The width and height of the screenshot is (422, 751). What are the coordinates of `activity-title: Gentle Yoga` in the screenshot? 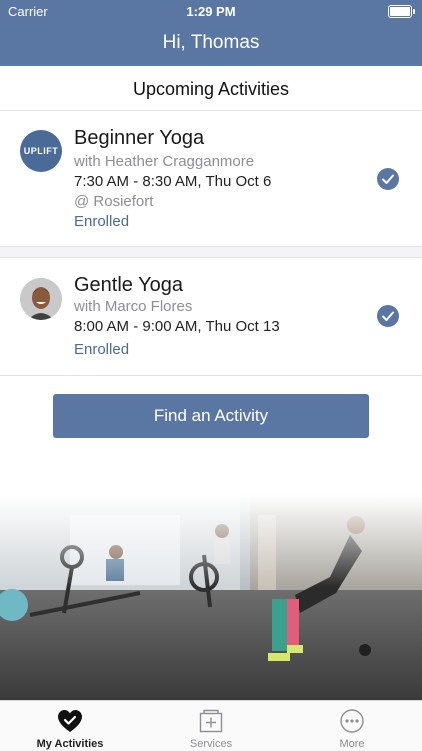 It's located at (128, 285).